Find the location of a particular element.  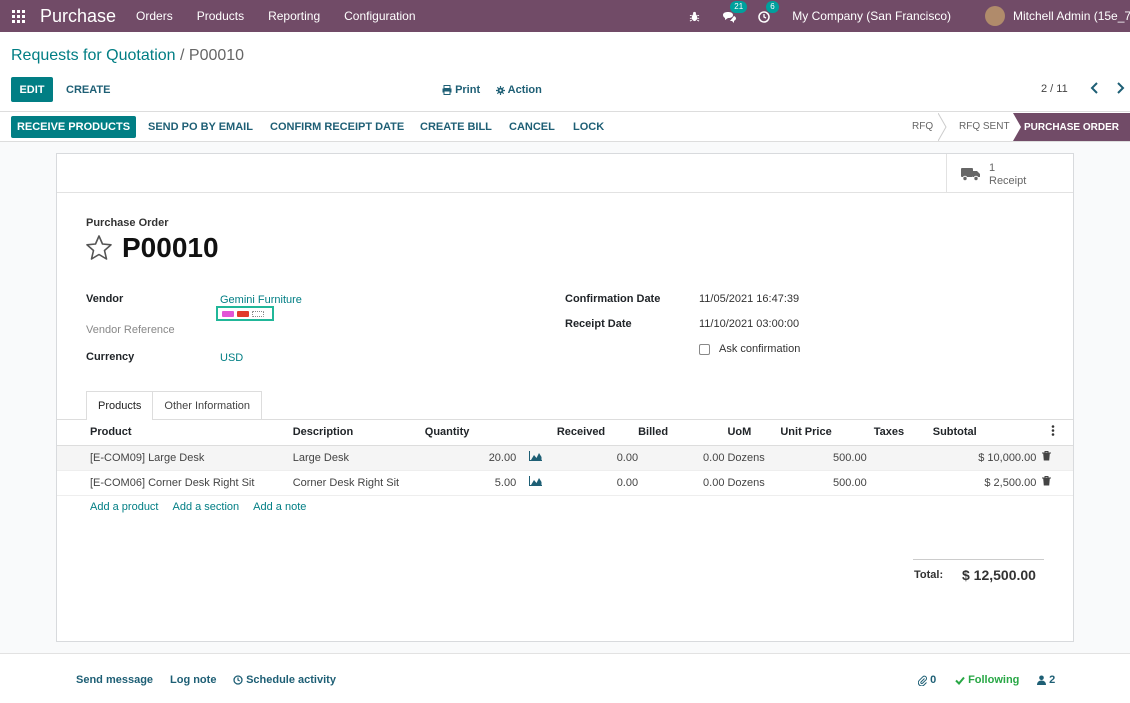

send-po-email-button: SEND PO BY EMAIL is located at coordinates (200, 127).